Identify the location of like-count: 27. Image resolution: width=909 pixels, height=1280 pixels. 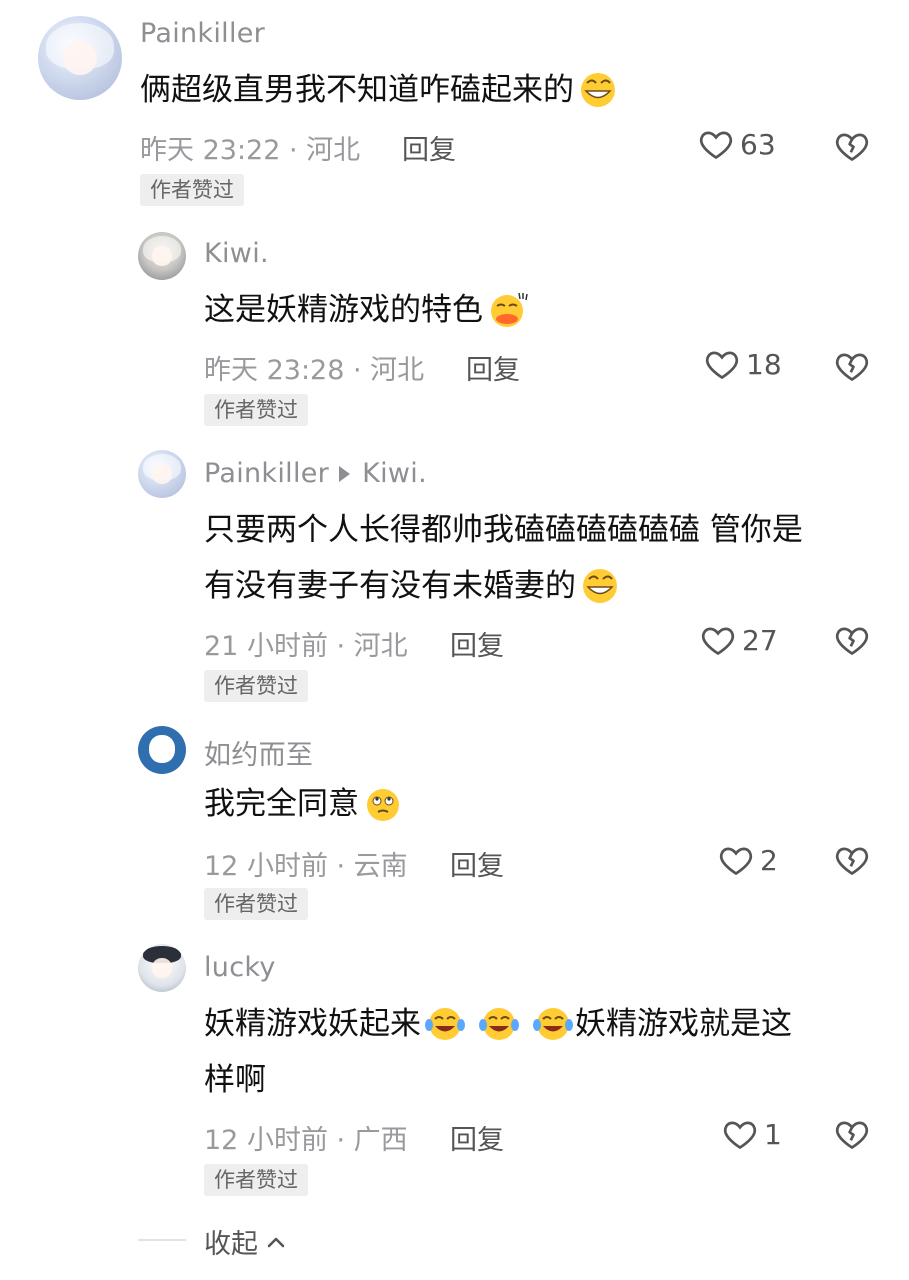
(760, 640).